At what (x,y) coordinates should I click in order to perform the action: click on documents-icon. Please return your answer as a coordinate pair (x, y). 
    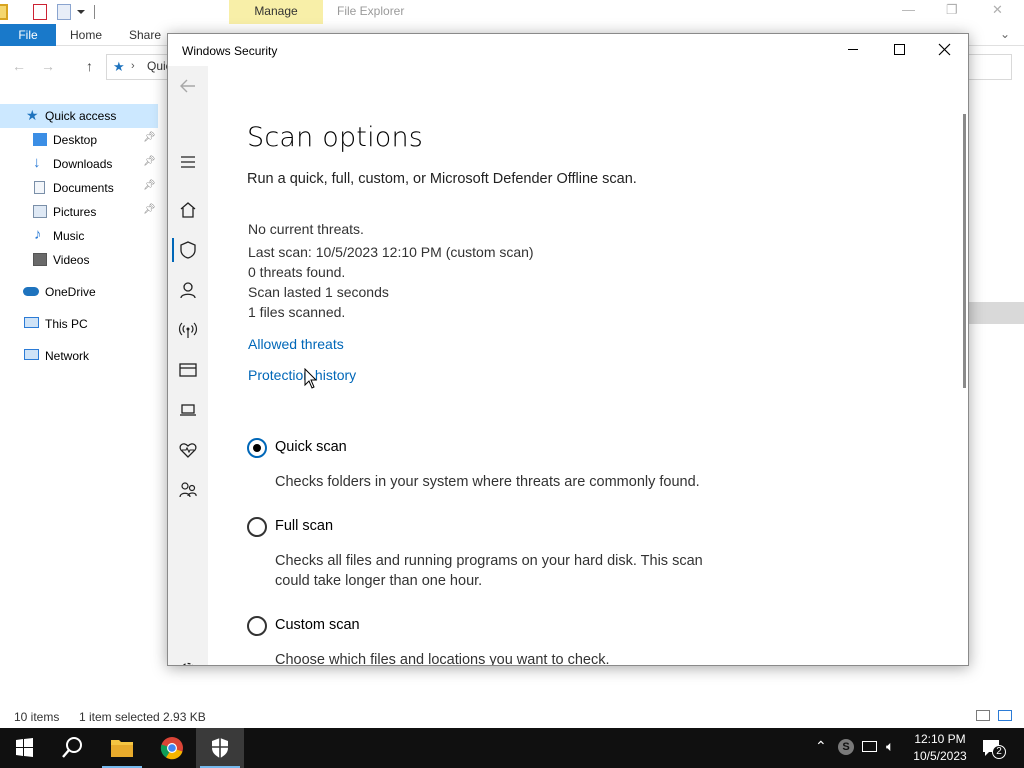
    Looking at the image, I should click on (39, 187).